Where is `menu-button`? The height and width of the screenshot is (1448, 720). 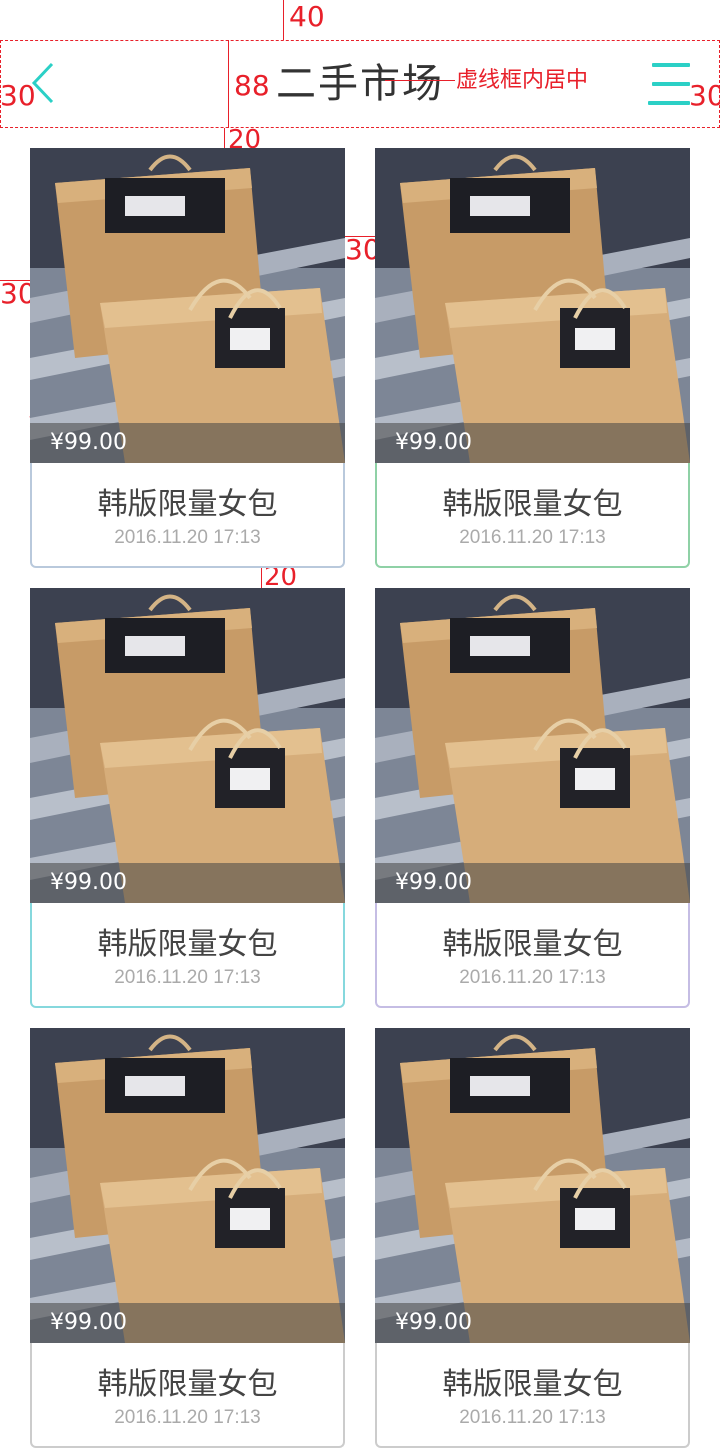
menu-button is located at coordinates (669, 84).